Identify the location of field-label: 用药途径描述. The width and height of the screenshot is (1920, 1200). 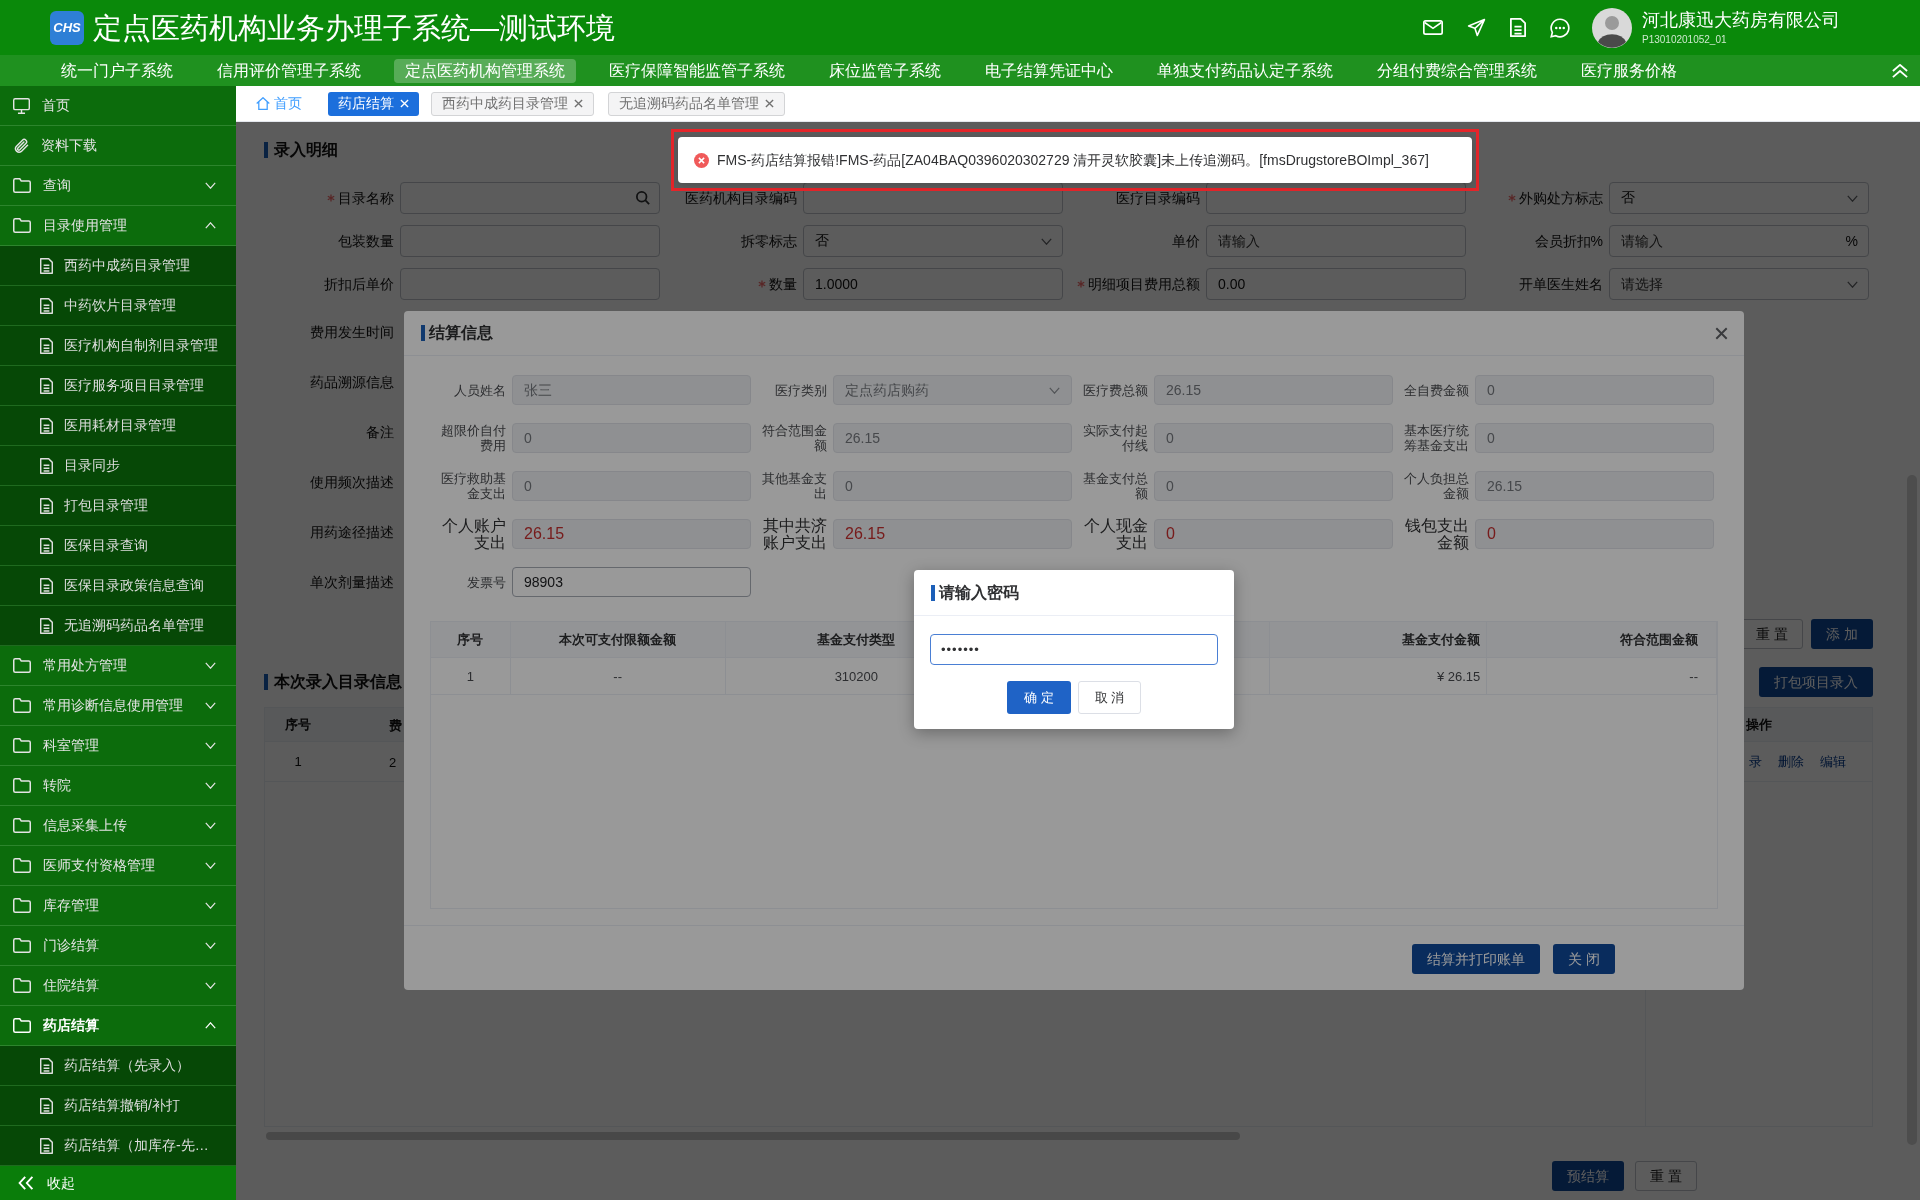
(352, 532).